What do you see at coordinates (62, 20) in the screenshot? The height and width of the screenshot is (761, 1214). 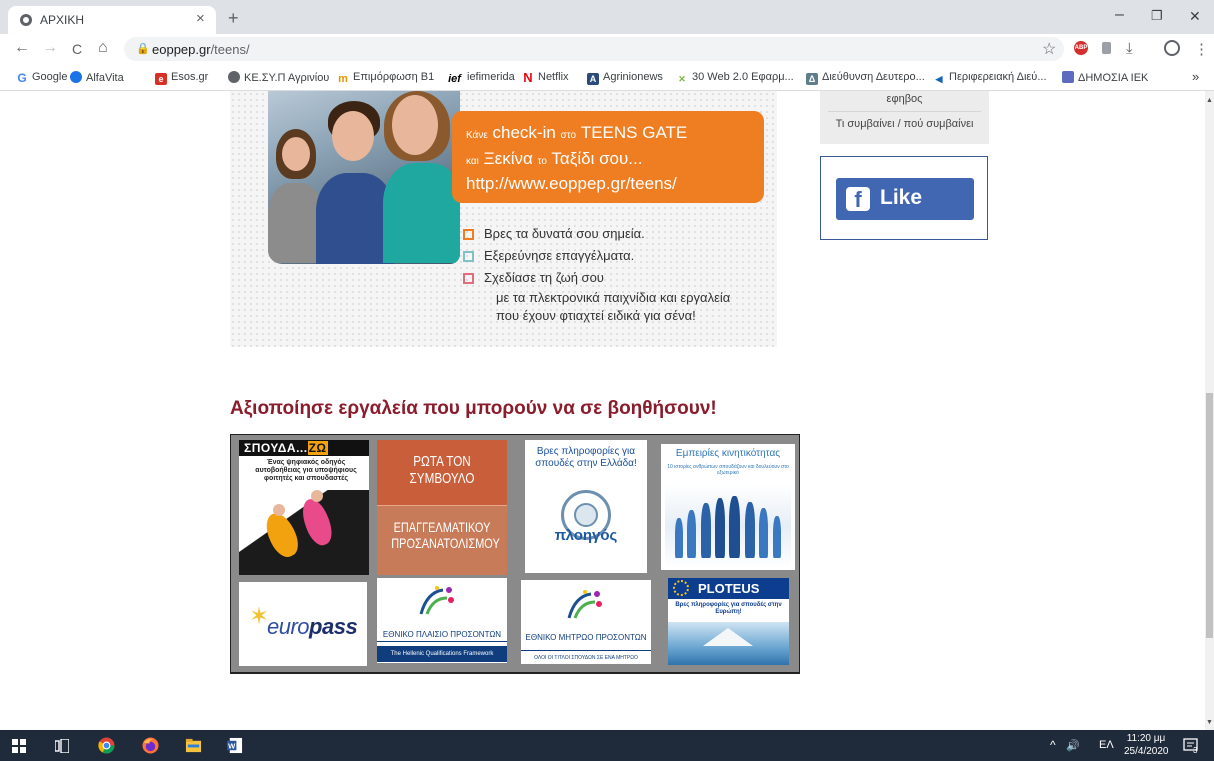 I see `tab-title: ΑΡΧΙΚΗ` at bounding box center [62, 20].